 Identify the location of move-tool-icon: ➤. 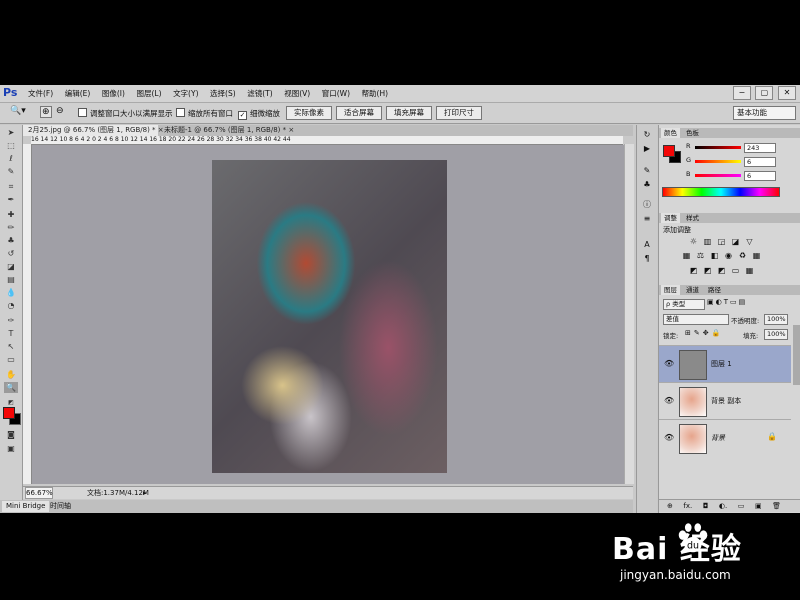
(11, 132).